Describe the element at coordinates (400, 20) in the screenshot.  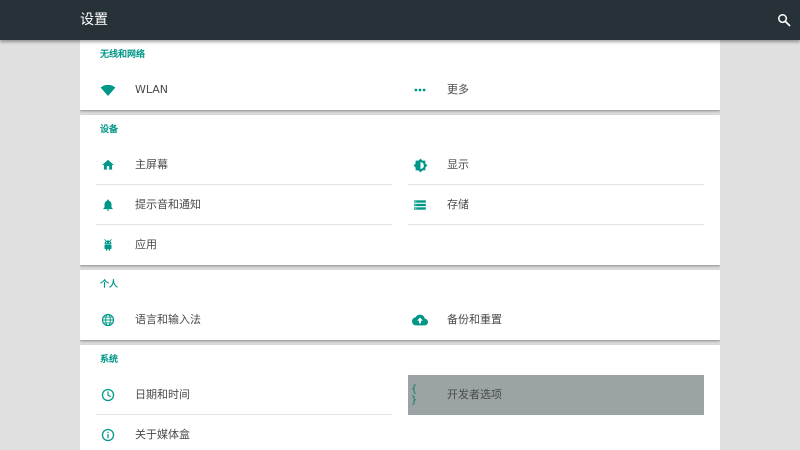
I see `app-bar: 设置` at that location.